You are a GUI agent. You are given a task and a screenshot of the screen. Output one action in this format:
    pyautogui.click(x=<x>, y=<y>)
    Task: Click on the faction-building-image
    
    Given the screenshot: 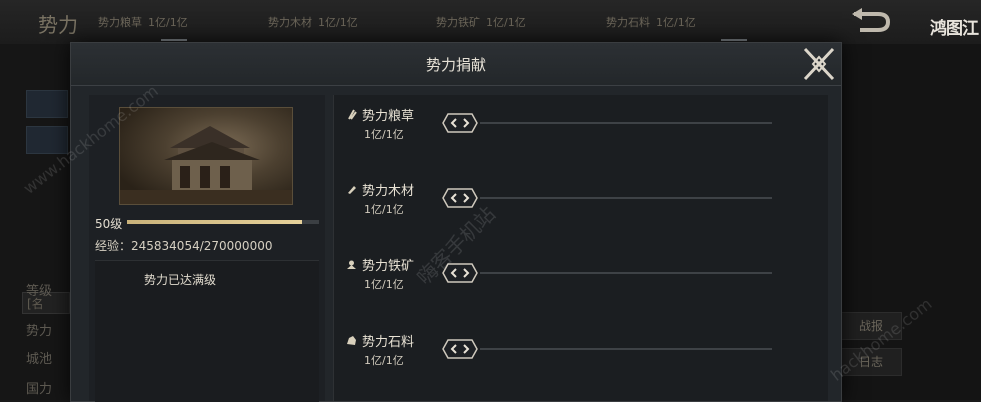 What is the action you would take?
    pyautogui.click(x=206, y=156)
    